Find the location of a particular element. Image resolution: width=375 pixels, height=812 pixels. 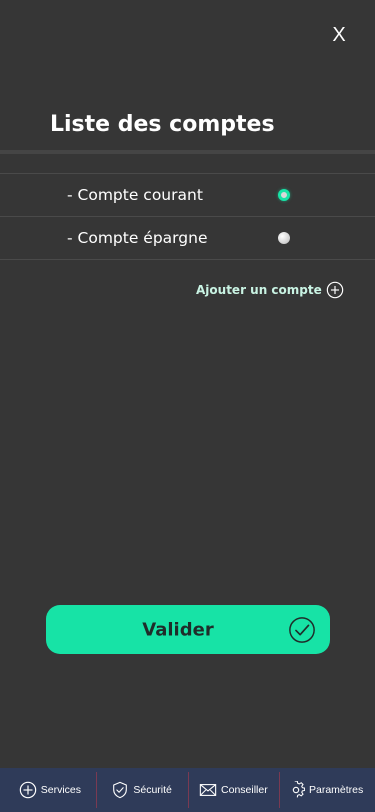

shield-check-icon is located at coordinates (120, 790).